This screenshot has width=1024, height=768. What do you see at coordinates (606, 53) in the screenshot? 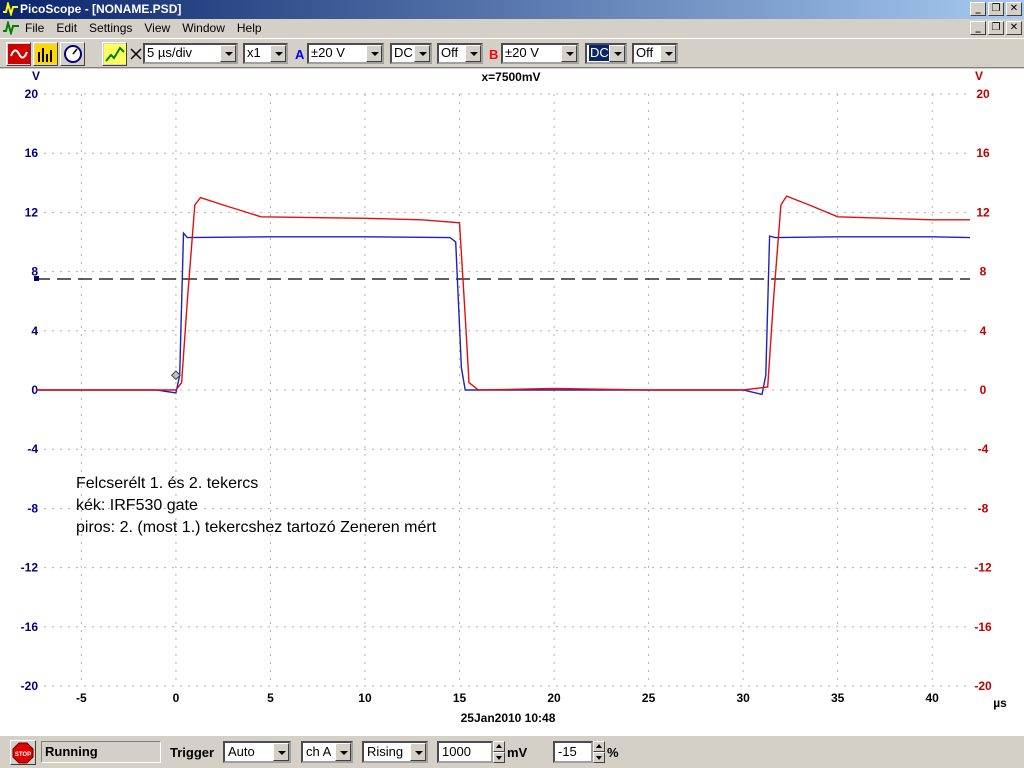
I see `channel-b-coupling-select: DC` at bounding box center [606, 53].